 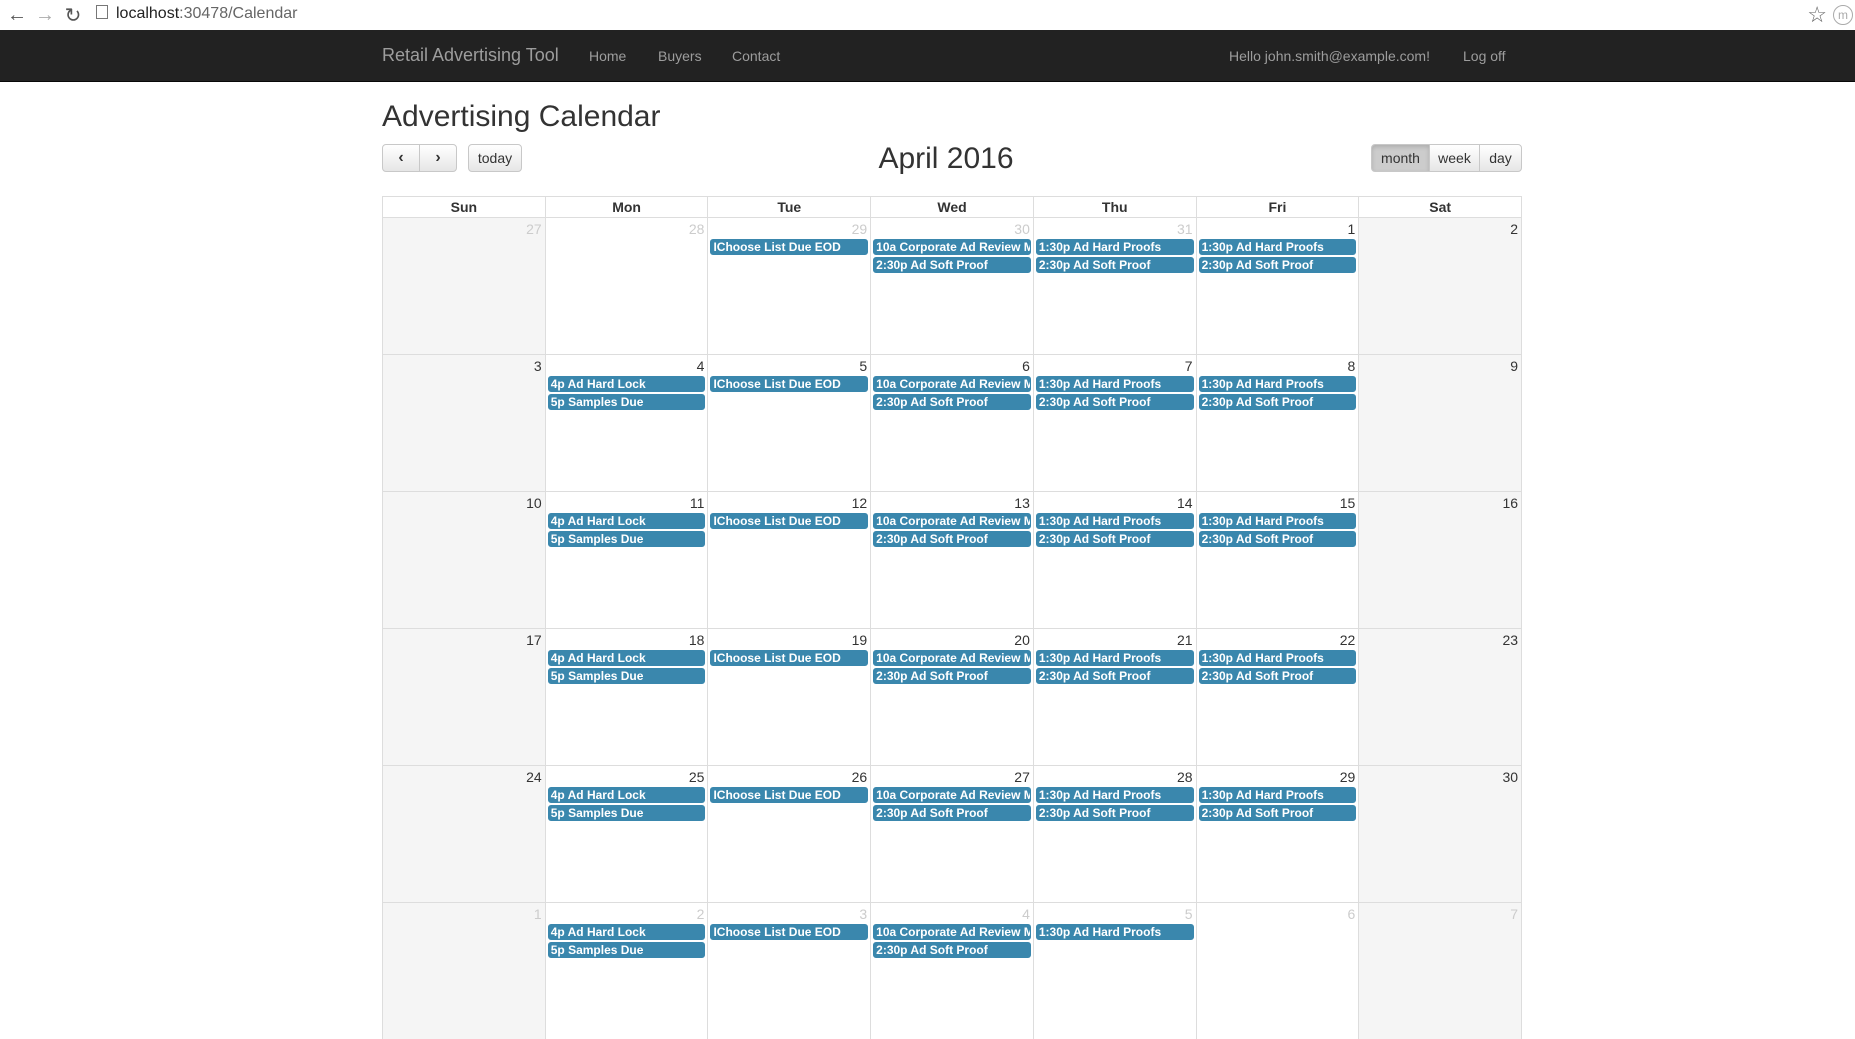 I want to click on view-week-button: week, so click(x=1454, y=158).